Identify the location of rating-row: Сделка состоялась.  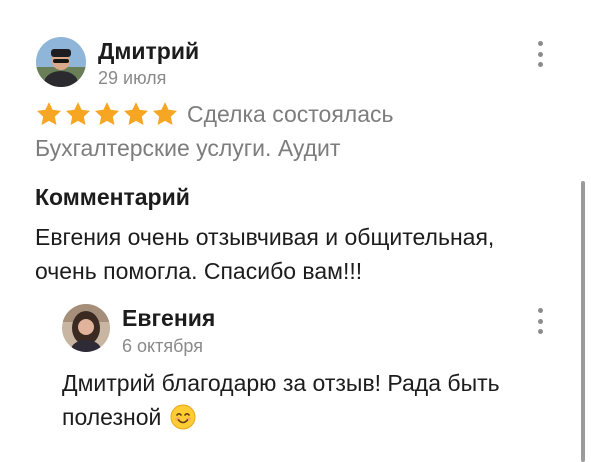
(214, 114).